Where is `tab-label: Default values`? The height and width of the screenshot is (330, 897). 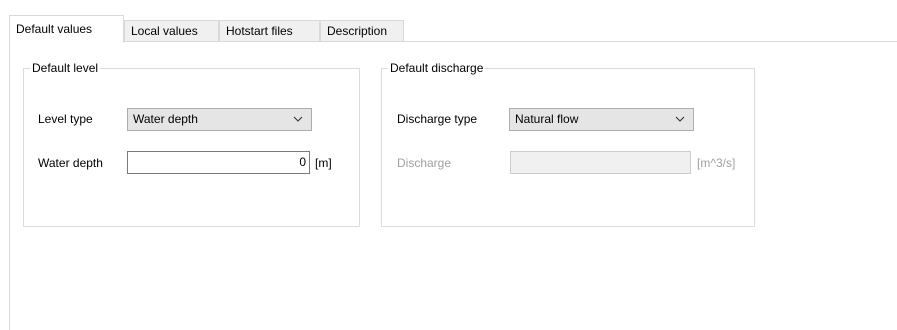 tab-label: Default values is located at coordinates (54, 29).